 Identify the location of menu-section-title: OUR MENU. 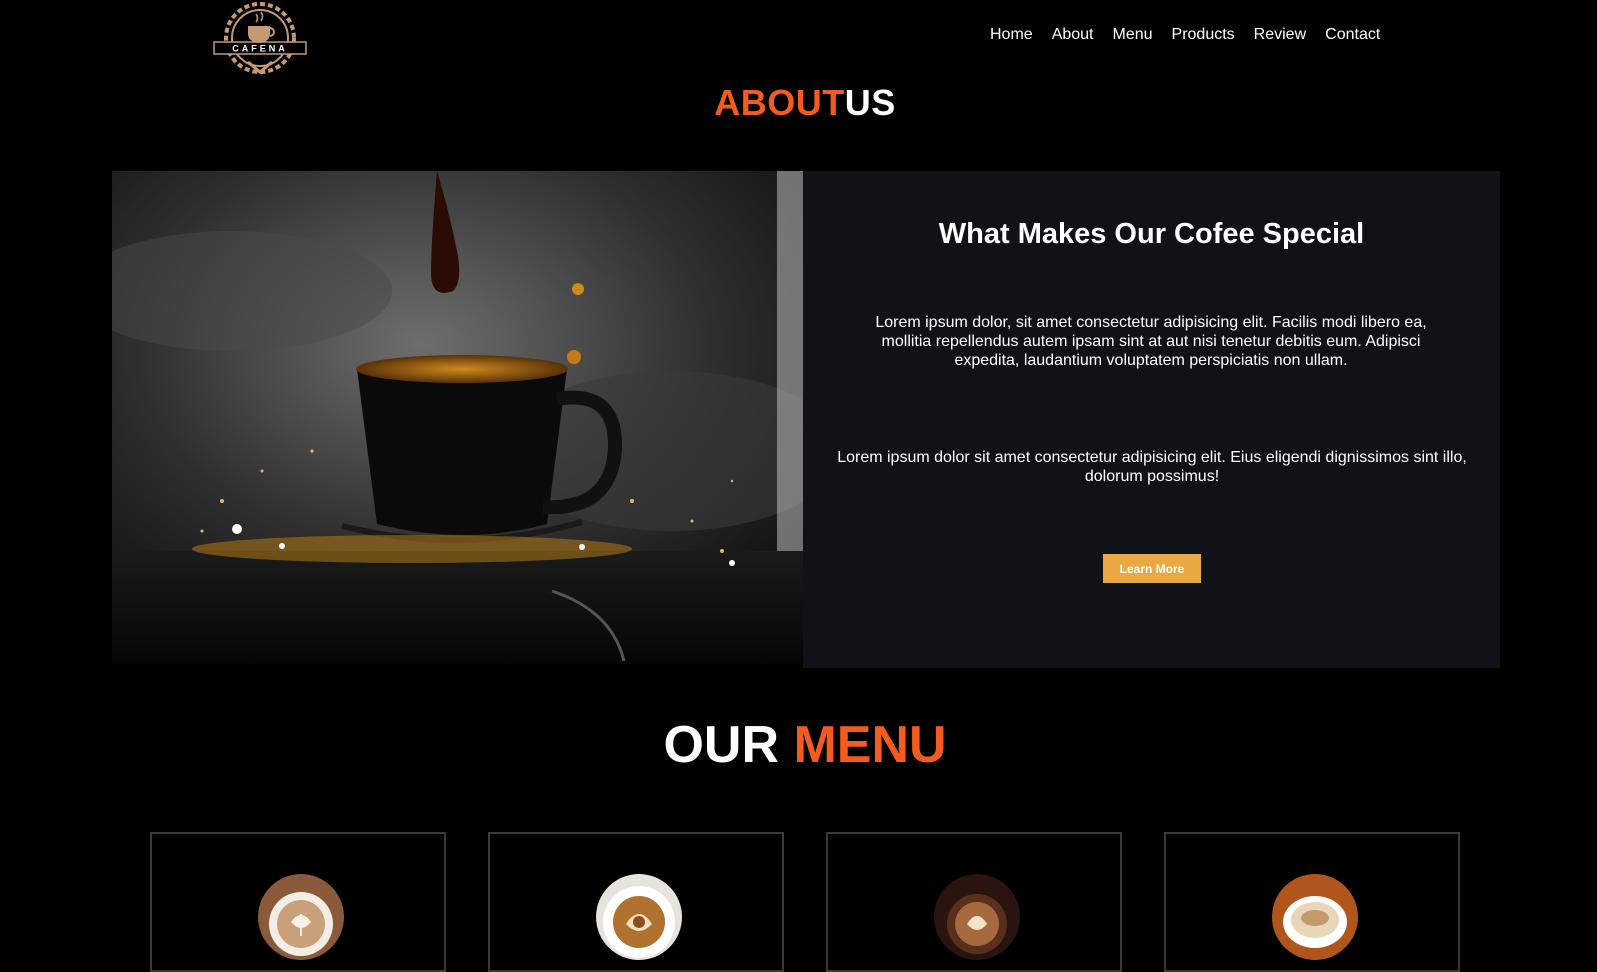
(798, 745).